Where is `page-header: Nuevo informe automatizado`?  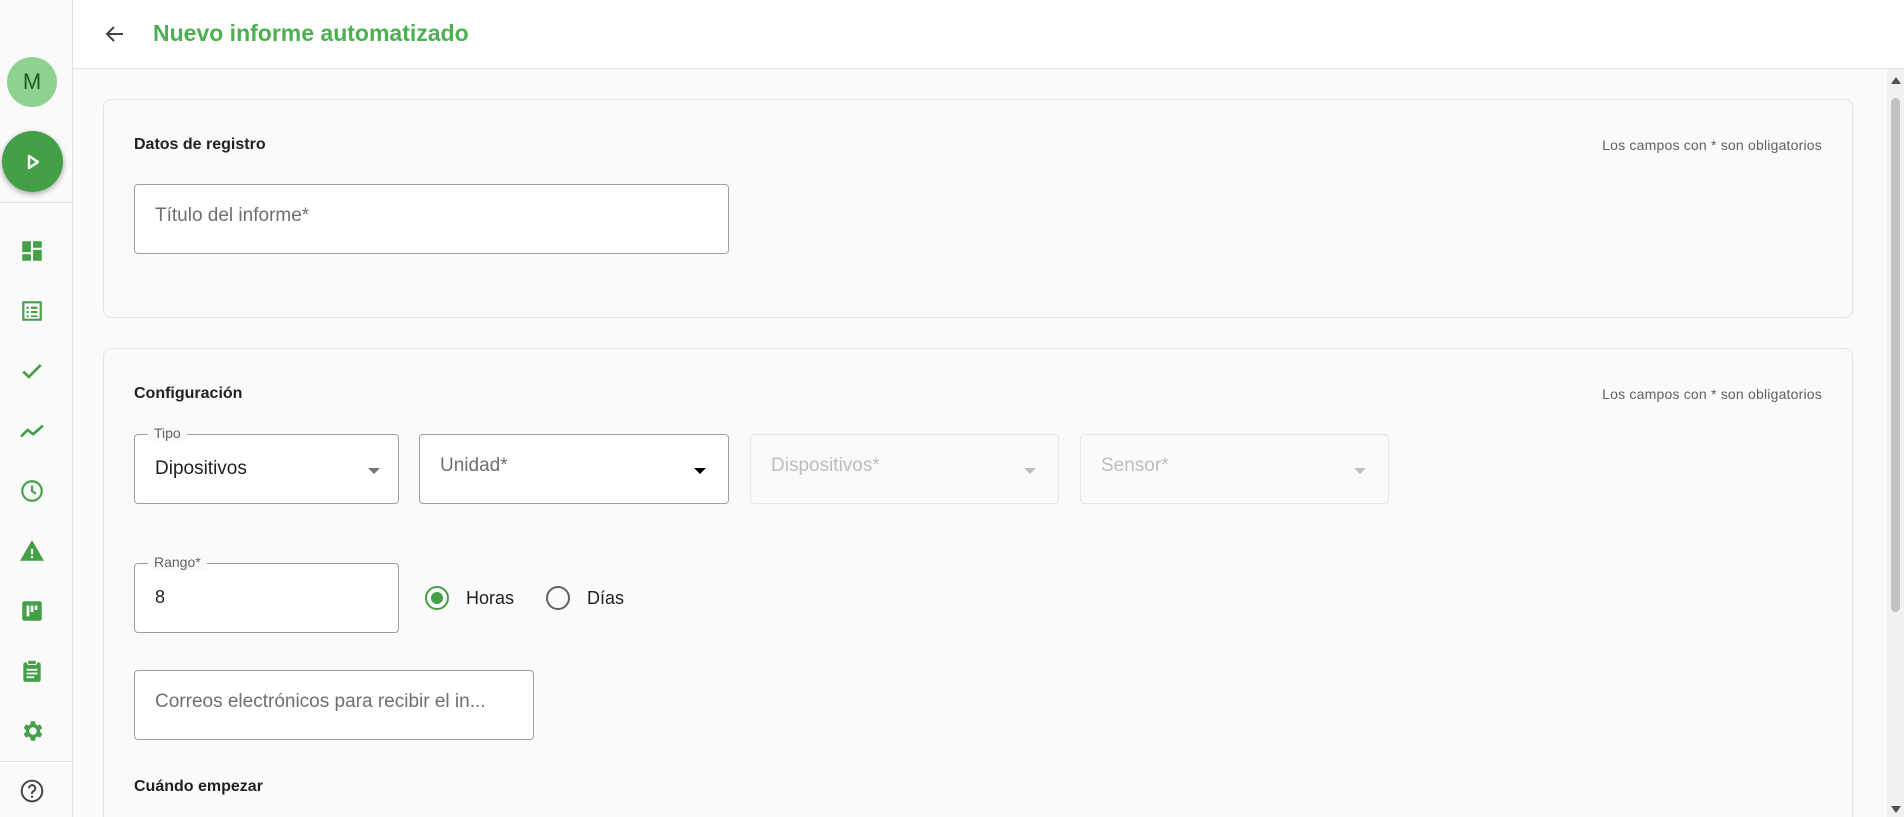
page-header: Nuevo informe automatizado is located at coordinates (988, 34).